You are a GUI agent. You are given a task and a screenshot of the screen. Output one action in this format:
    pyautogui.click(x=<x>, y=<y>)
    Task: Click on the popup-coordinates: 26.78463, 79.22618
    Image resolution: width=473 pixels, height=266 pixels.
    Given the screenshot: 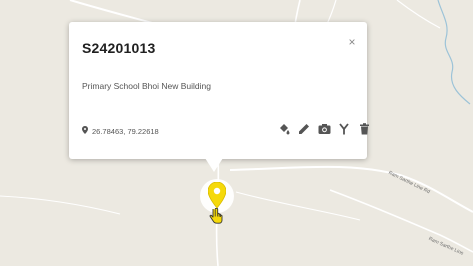 What is the action you would take?
    pyautogui.click(x=120, y=131)
    